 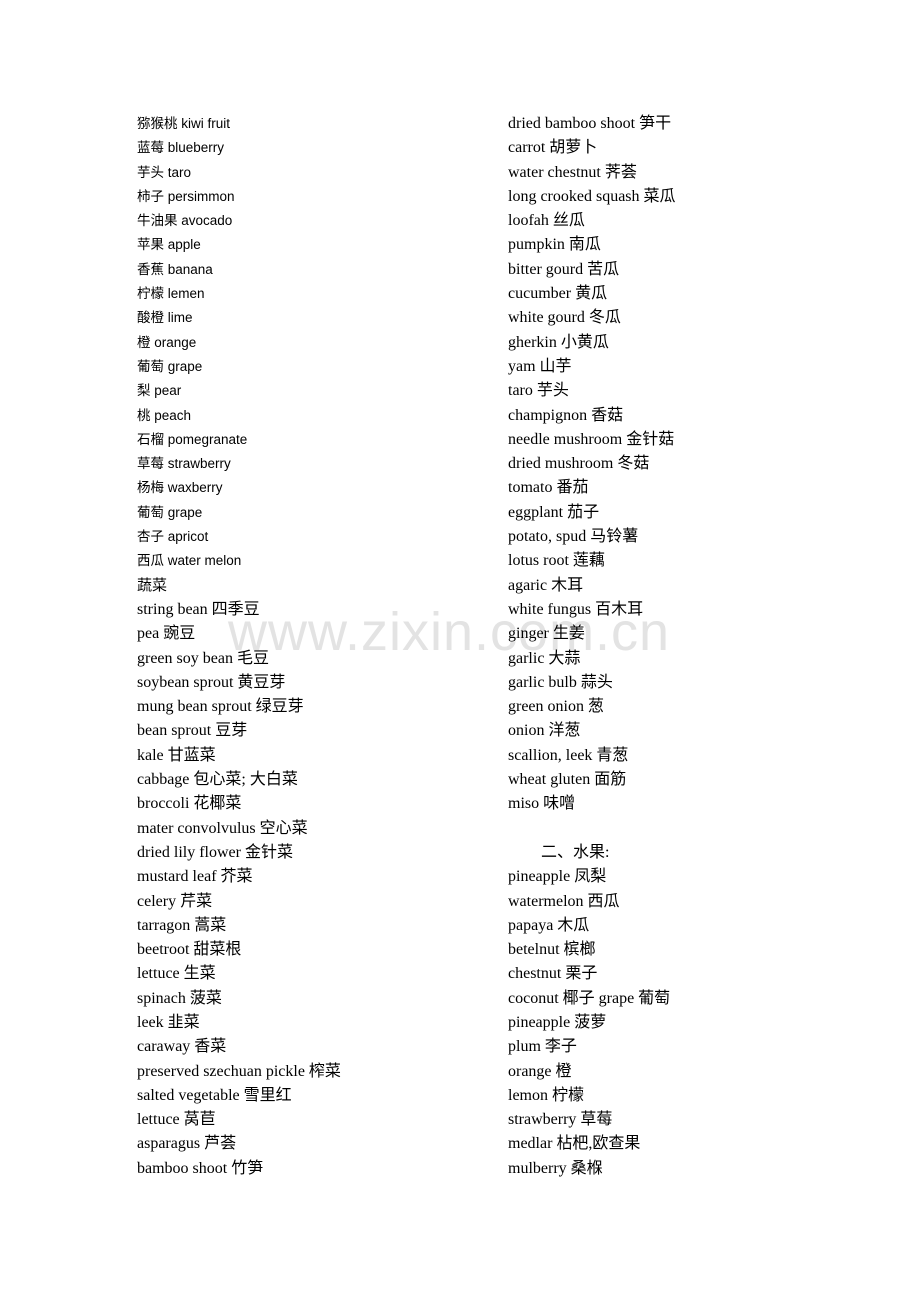 I want to click on vocabulary-line: chestnut 栗子, so click(x=553, y=974).